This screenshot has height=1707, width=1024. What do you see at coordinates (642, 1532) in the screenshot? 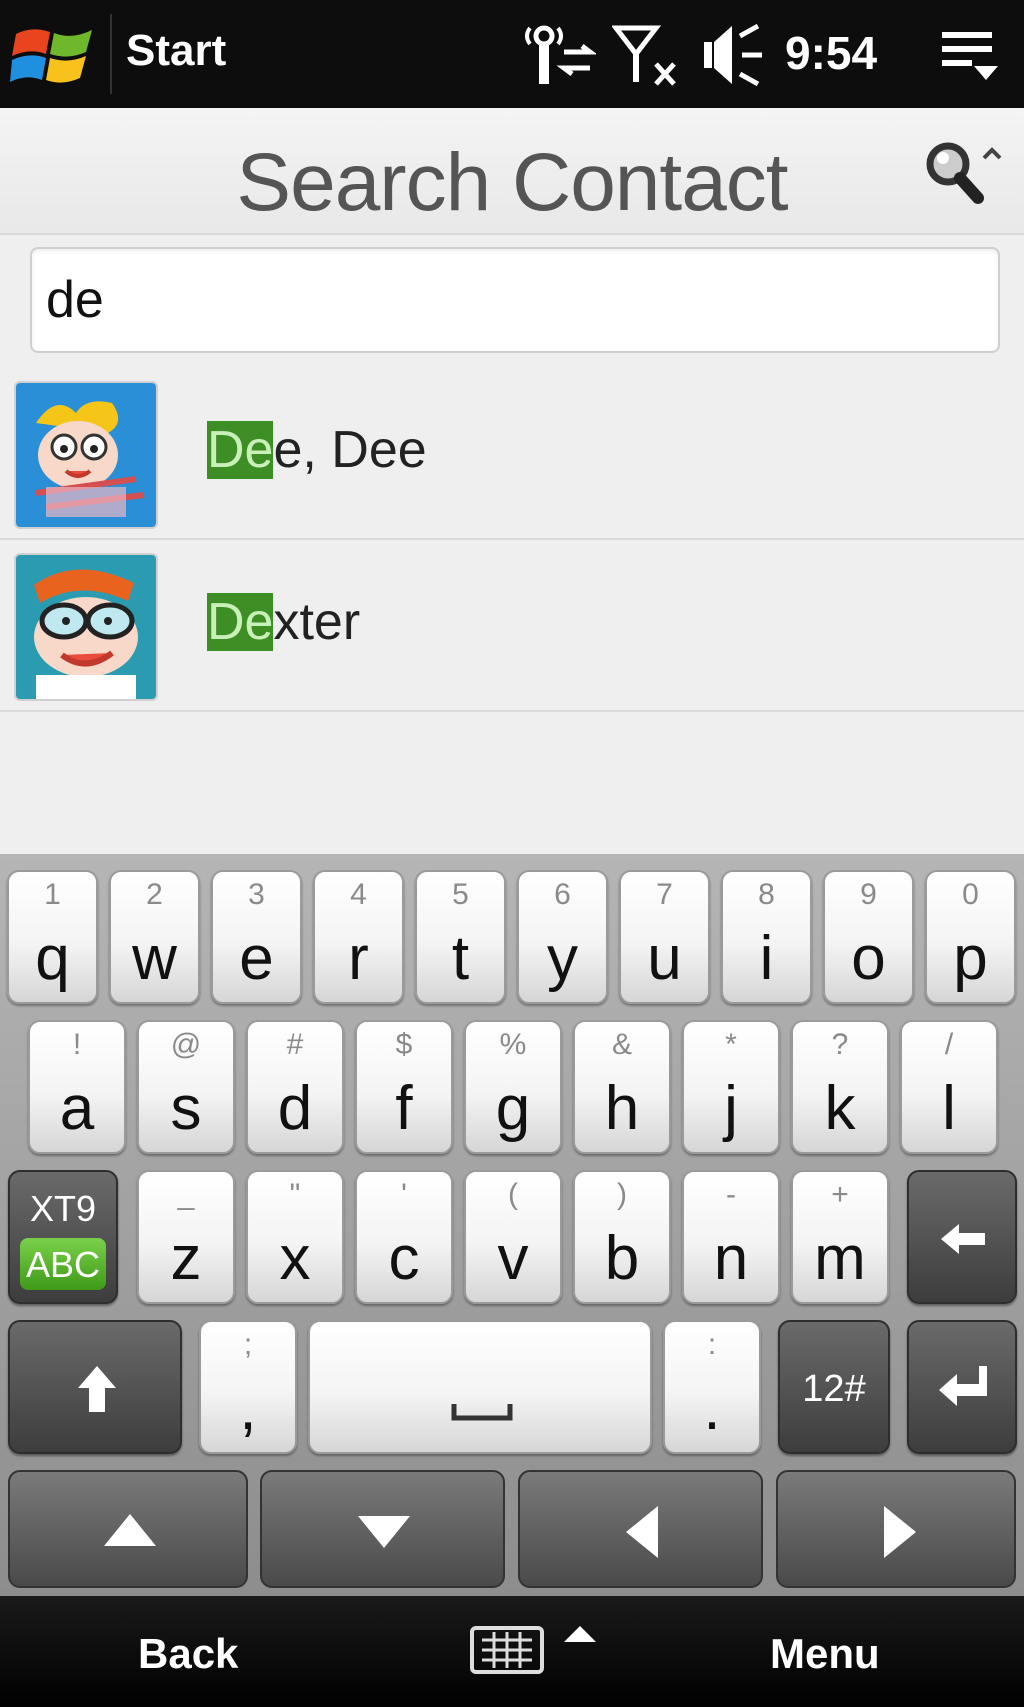
I see `arrow-left-icon` at bounding box center [642, 1532].